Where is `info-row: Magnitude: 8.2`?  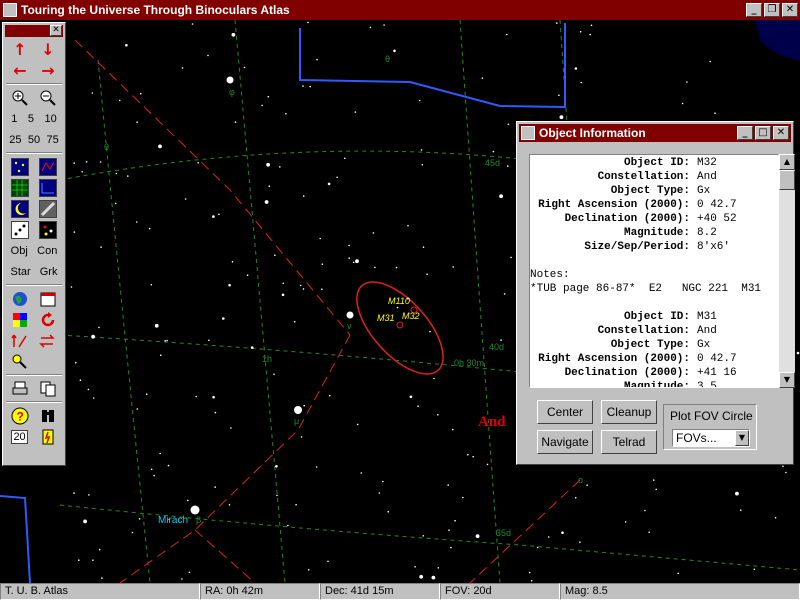 info-row: Magnitude: 8.2 is located at coordinates (654, 233).